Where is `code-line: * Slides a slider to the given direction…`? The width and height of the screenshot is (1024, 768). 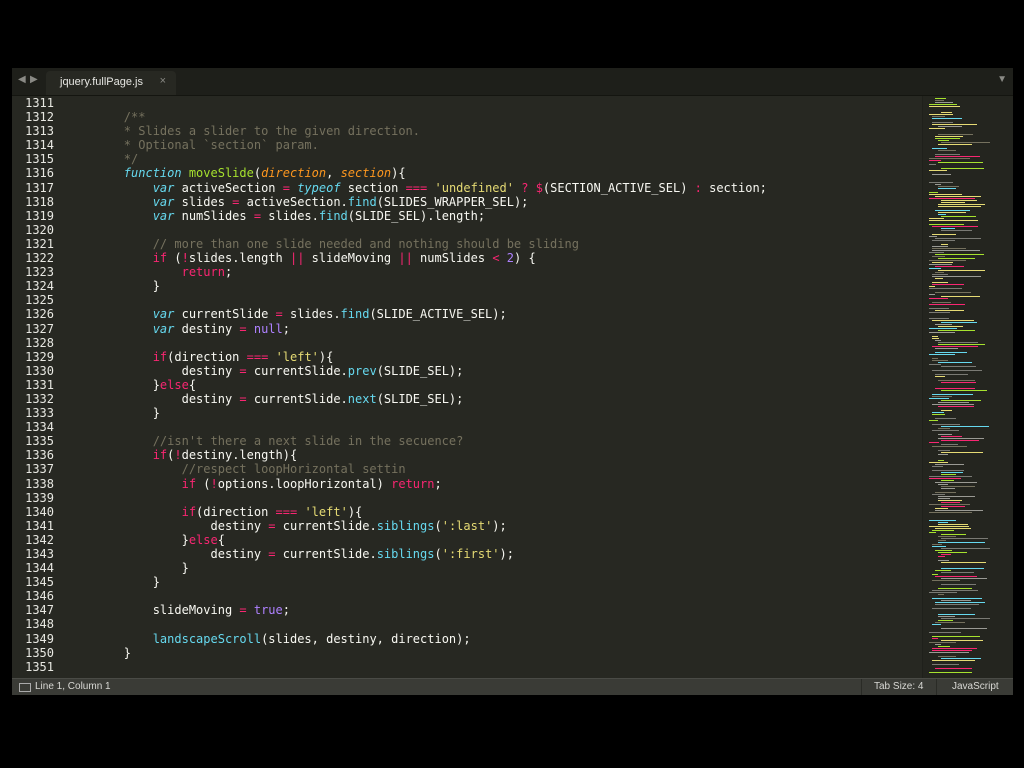
code-line: * Slides a slider to the given direction… is located at coordinates (491, 131).